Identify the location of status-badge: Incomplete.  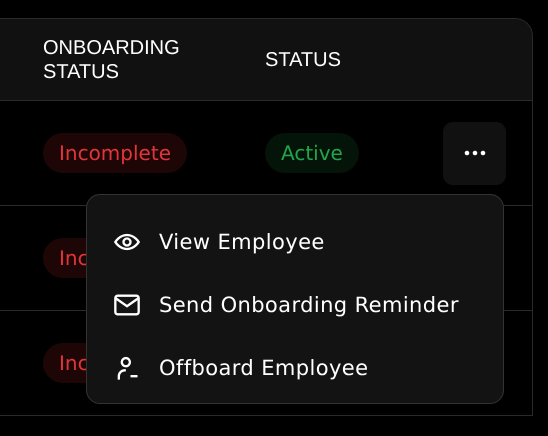
(115, 153).